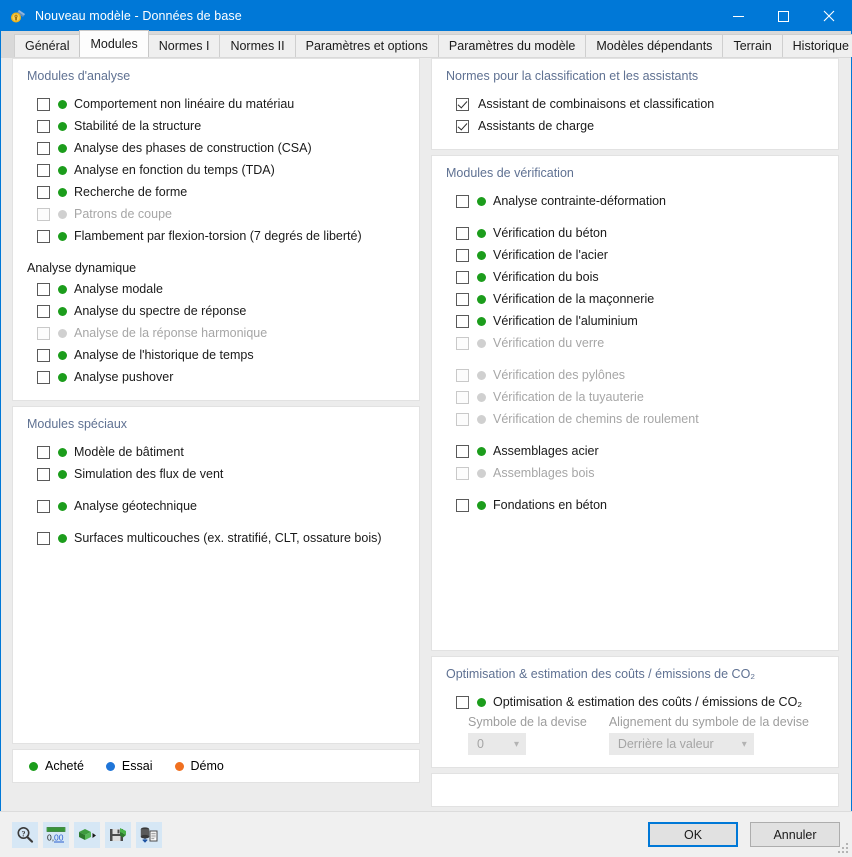 This screenshot has width=852, height=857. Describe the element at coordinates (216, 289) in the screenshot. I see `dynamic-module-row: Analyse modale` at that location.